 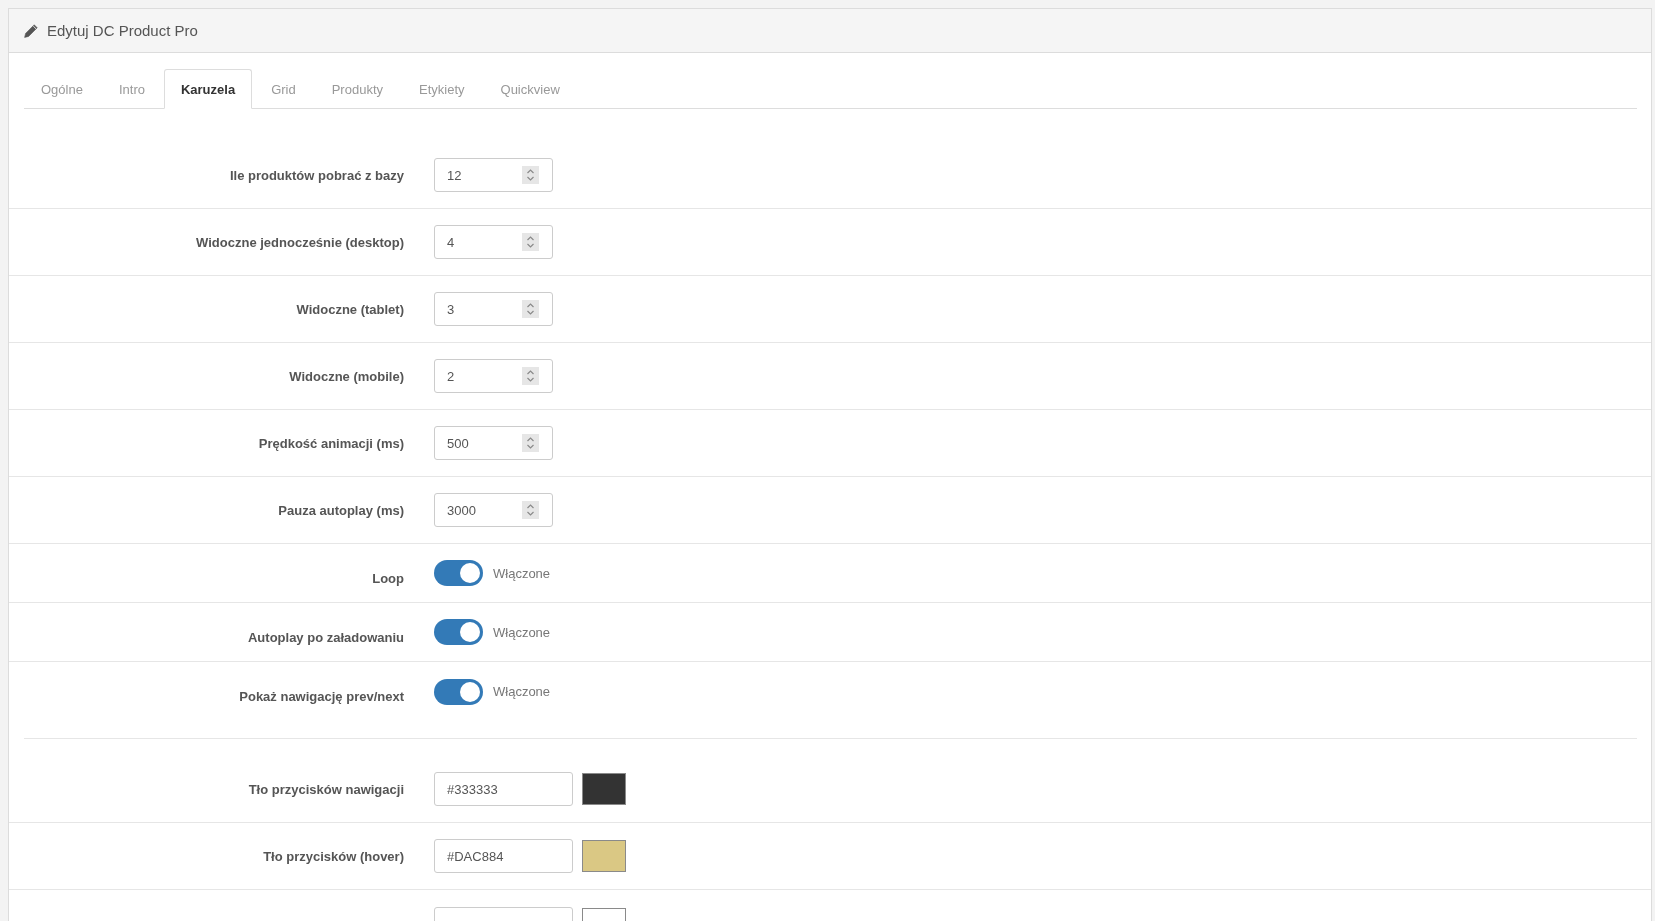 What do you see at coordinates (326, 637) in the screenshot?
I see `field-label: Autoplay po załadowaniu` at bounding box center [326, 637].